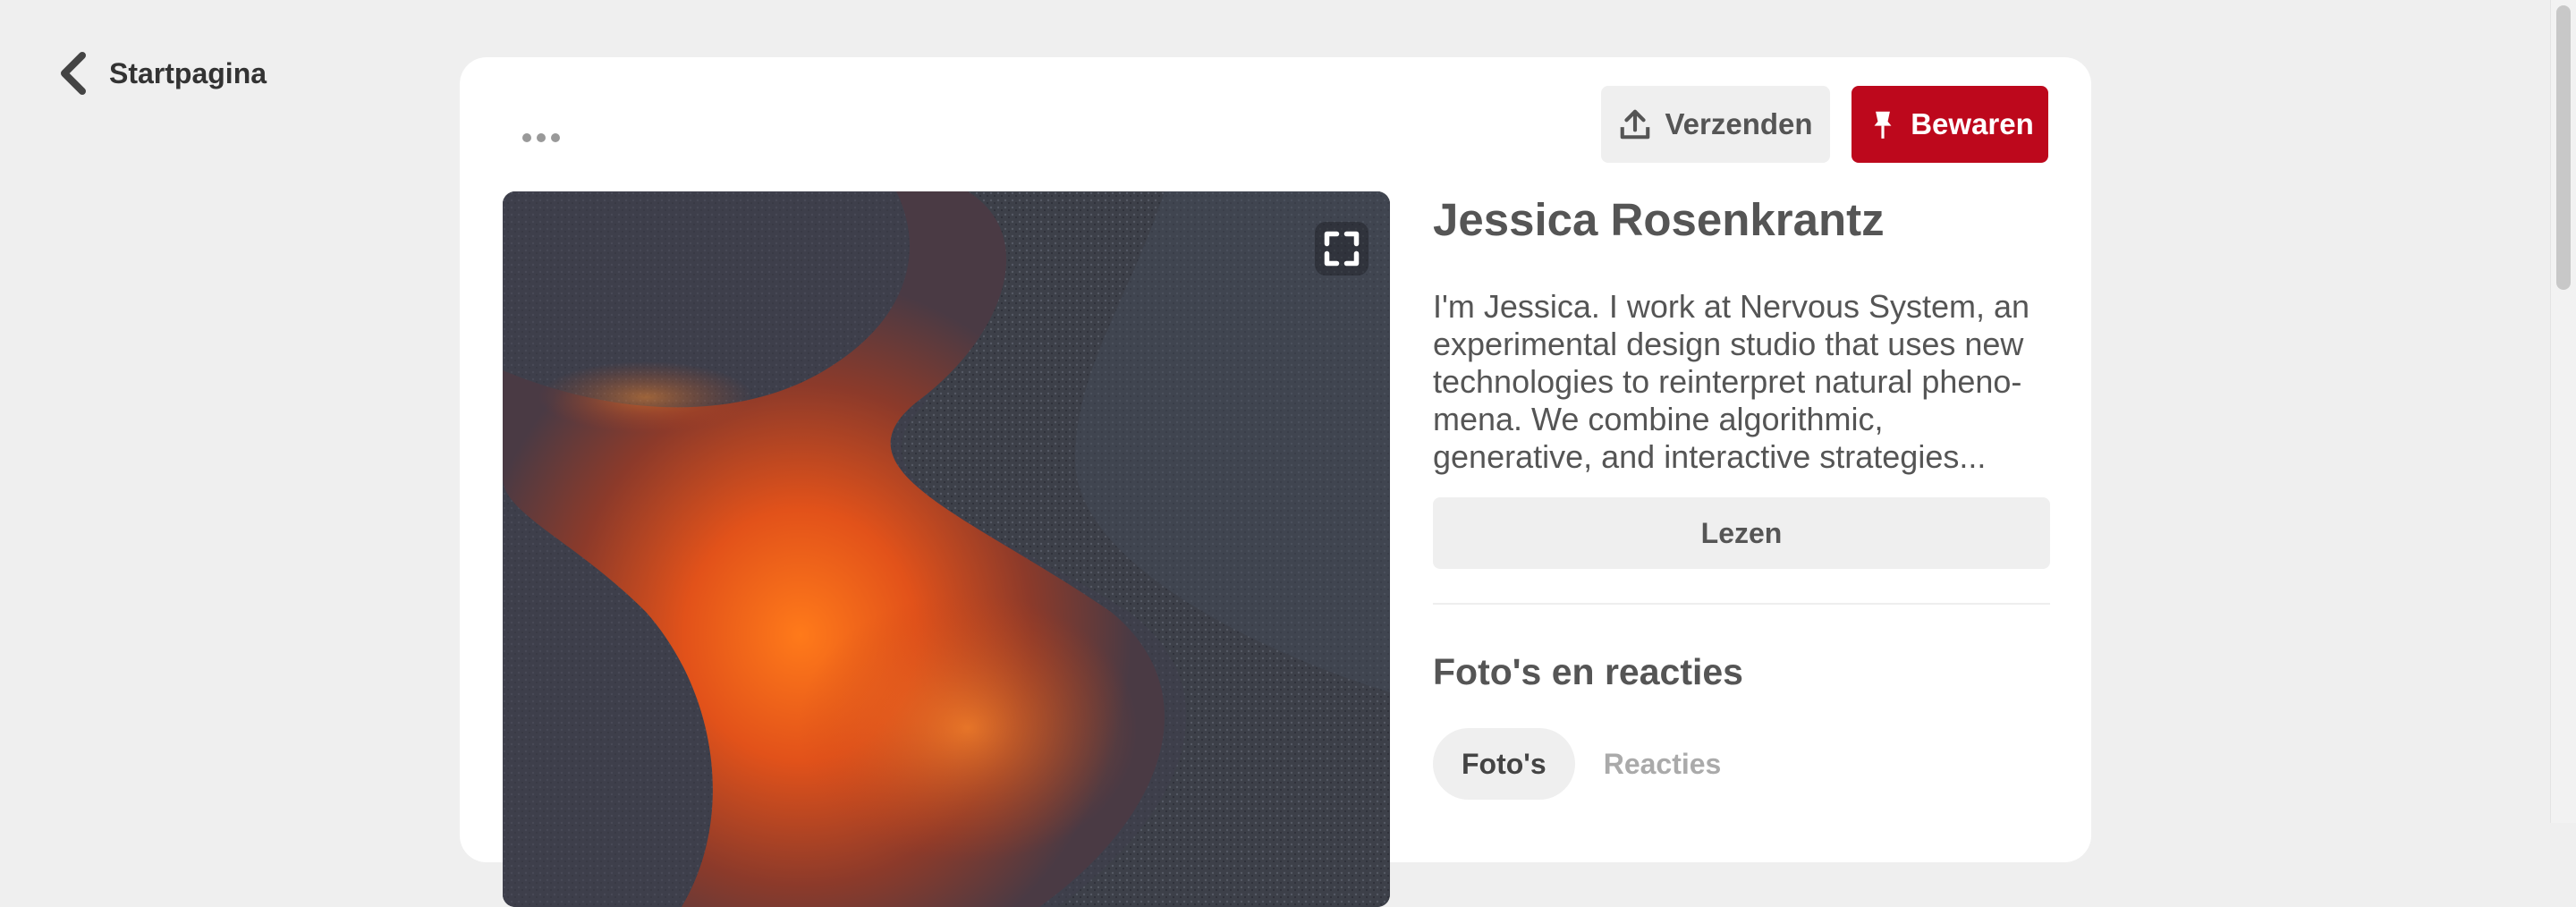 The height and width of the screenshot is (907, 2576). I want to click on chevron-left-icon, so click(73, 73).